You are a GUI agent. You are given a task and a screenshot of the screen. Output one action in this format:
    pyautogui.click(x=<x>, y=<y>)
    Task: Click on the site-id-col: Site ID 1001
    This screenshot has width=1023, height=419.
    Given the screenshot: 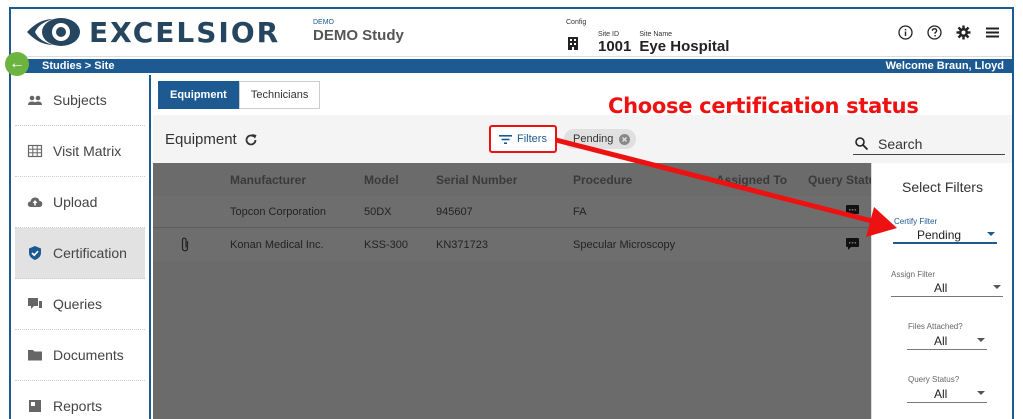 What is the action you would take?
    pyautogui.click(x=614, y=43)
    